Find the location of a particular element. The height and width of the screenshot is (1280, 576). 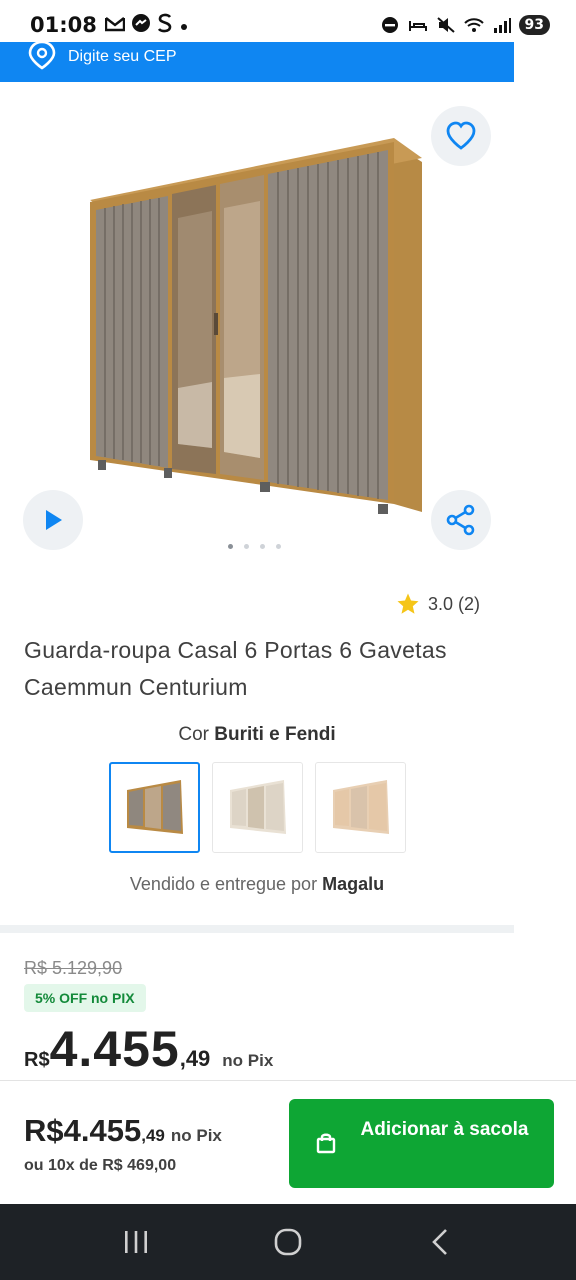

rating-value: 3.0 (2) is located at coordinates (454, 603).